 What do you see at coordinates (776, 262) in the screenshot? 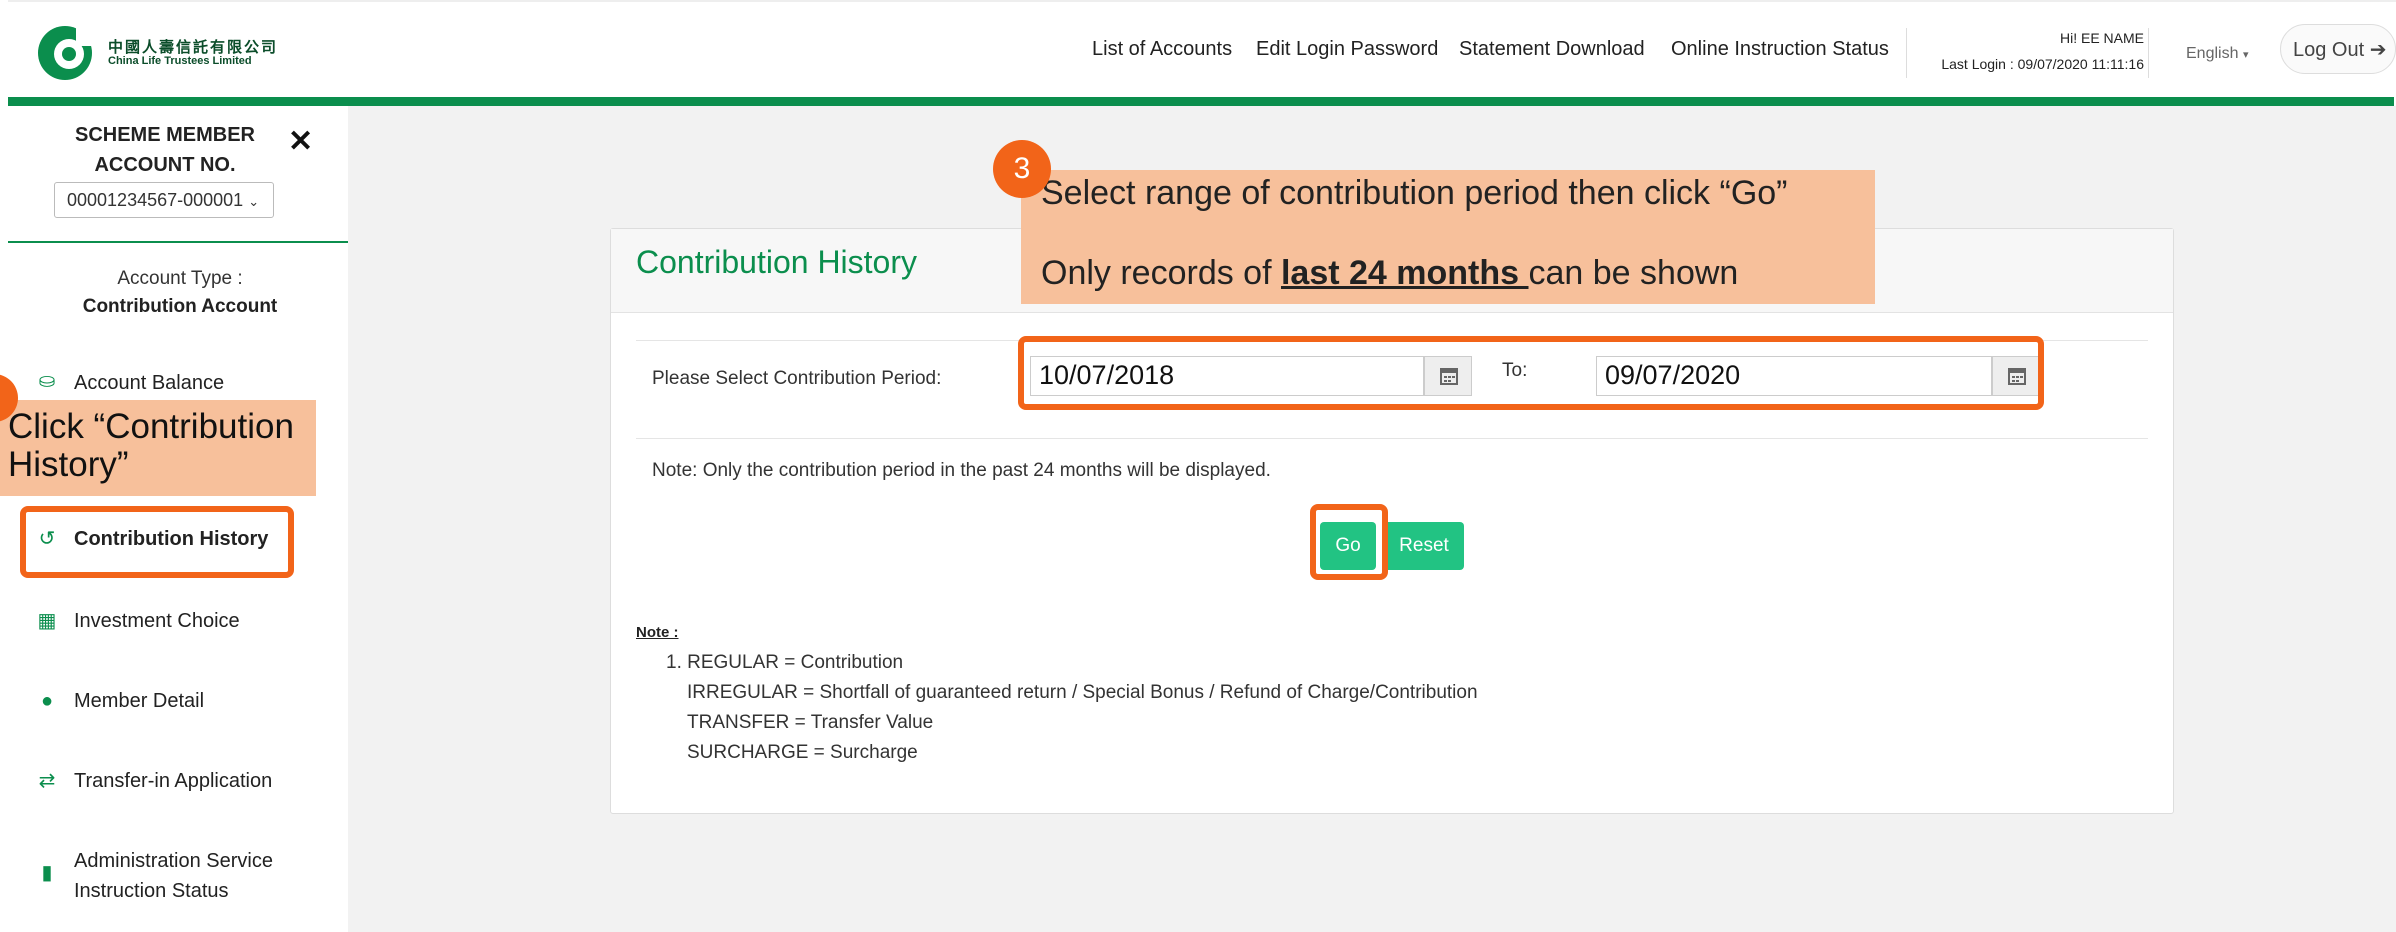
I see `page-title: Contribution History` at bounding box center [776, 262].